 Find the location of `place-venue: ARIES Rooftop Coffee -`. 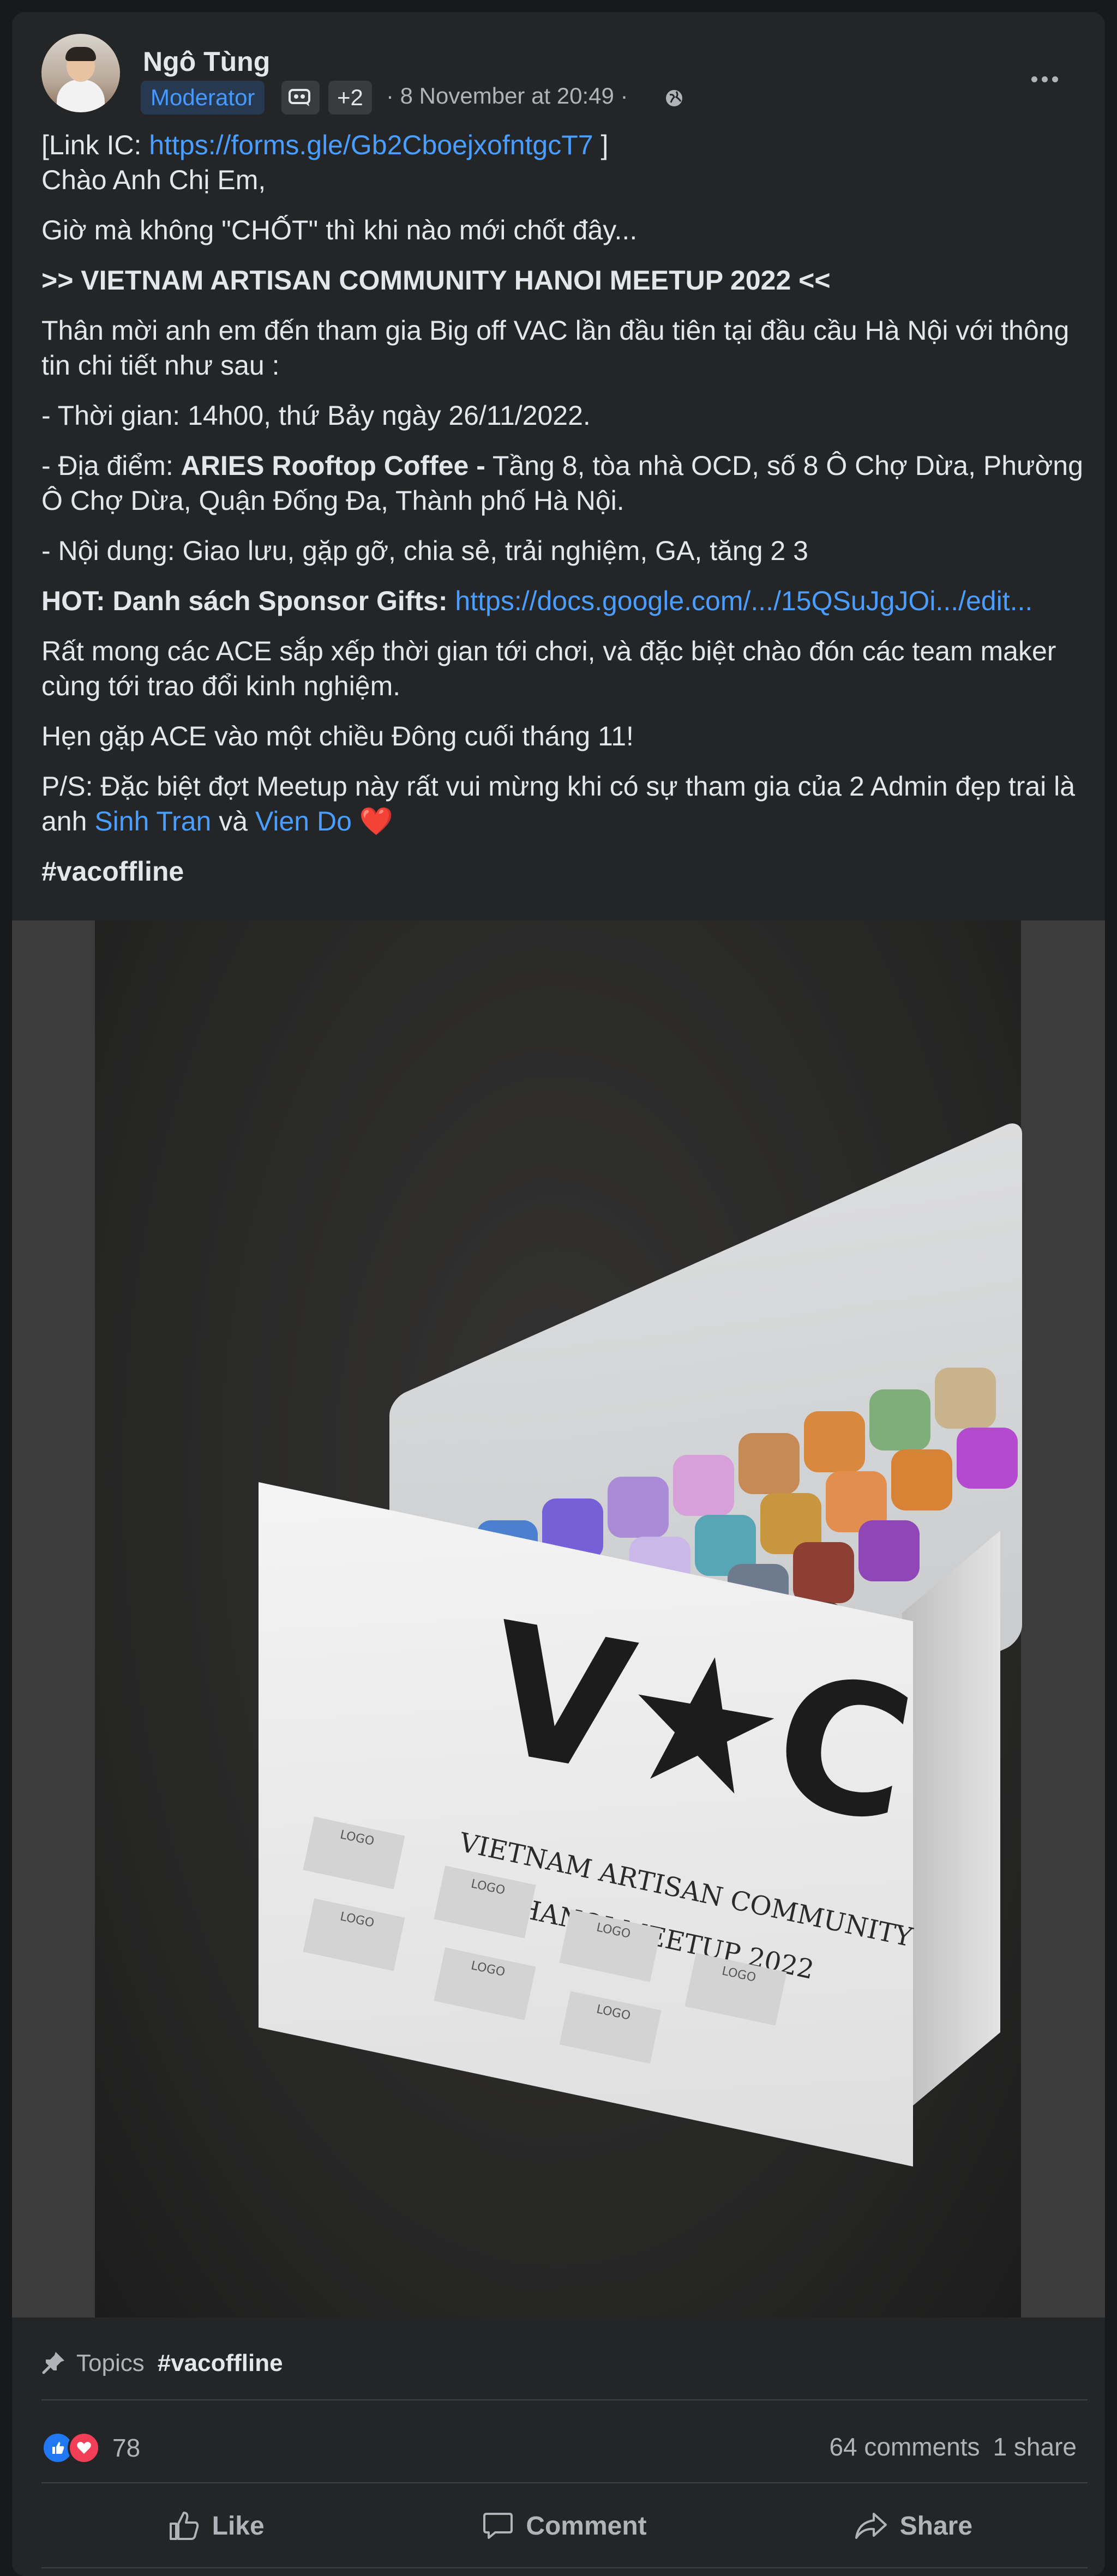

place-venue: ARIES Rooftop Coffee - is located at coordinates (333, 465).